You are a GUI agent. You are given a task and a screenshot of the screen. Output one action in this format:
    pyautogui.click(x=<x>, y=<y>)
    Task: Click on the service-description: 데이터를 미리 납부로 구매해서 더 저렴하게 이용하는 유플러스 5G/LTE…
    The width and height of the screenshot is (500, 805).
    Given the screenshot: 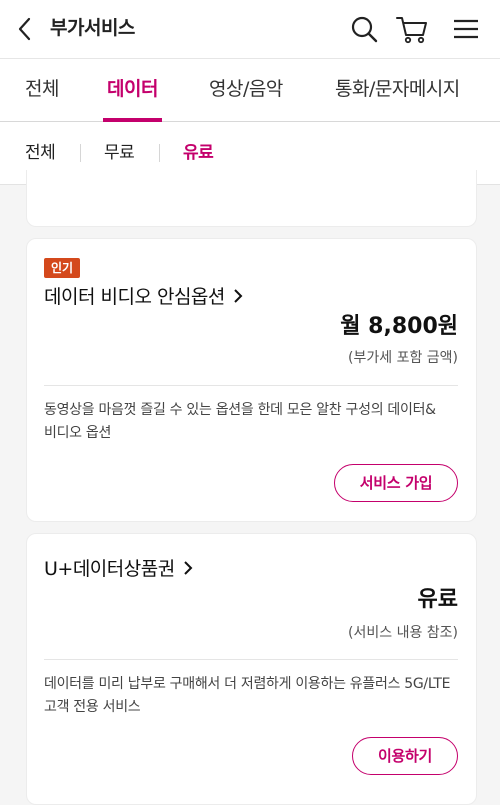 What is the action you would take?
    pyautogui.click(x=254, y=696)
    